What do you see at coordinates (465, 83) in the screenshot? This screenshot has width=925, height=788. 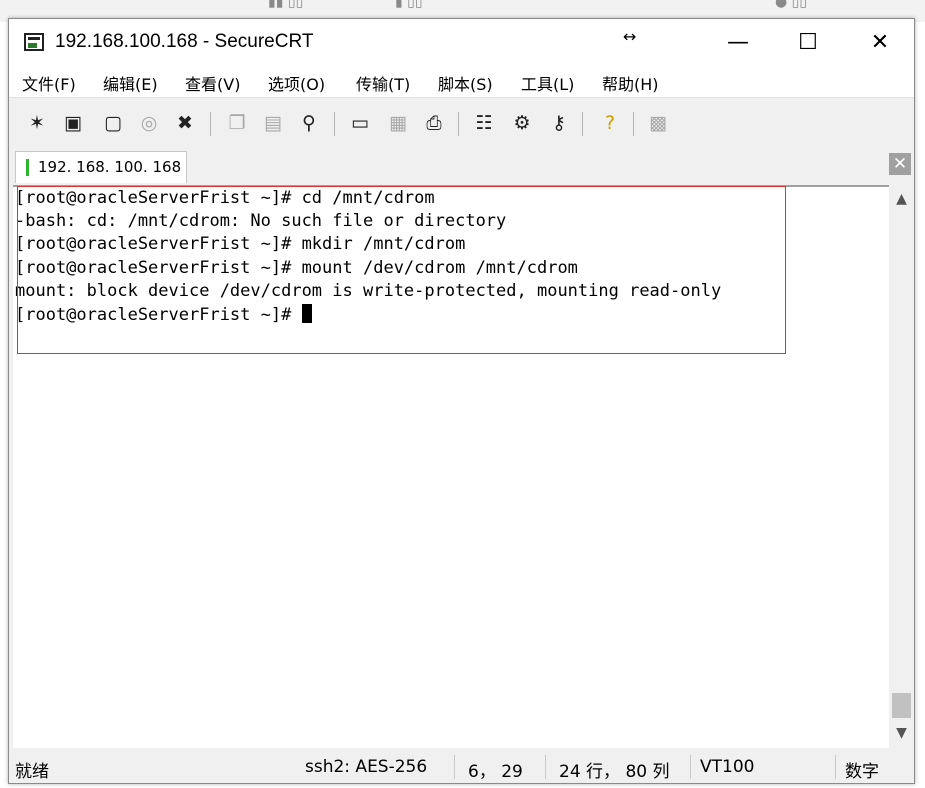 I see `menu-script: 脚本(S)` at bounding box center [465, 83].